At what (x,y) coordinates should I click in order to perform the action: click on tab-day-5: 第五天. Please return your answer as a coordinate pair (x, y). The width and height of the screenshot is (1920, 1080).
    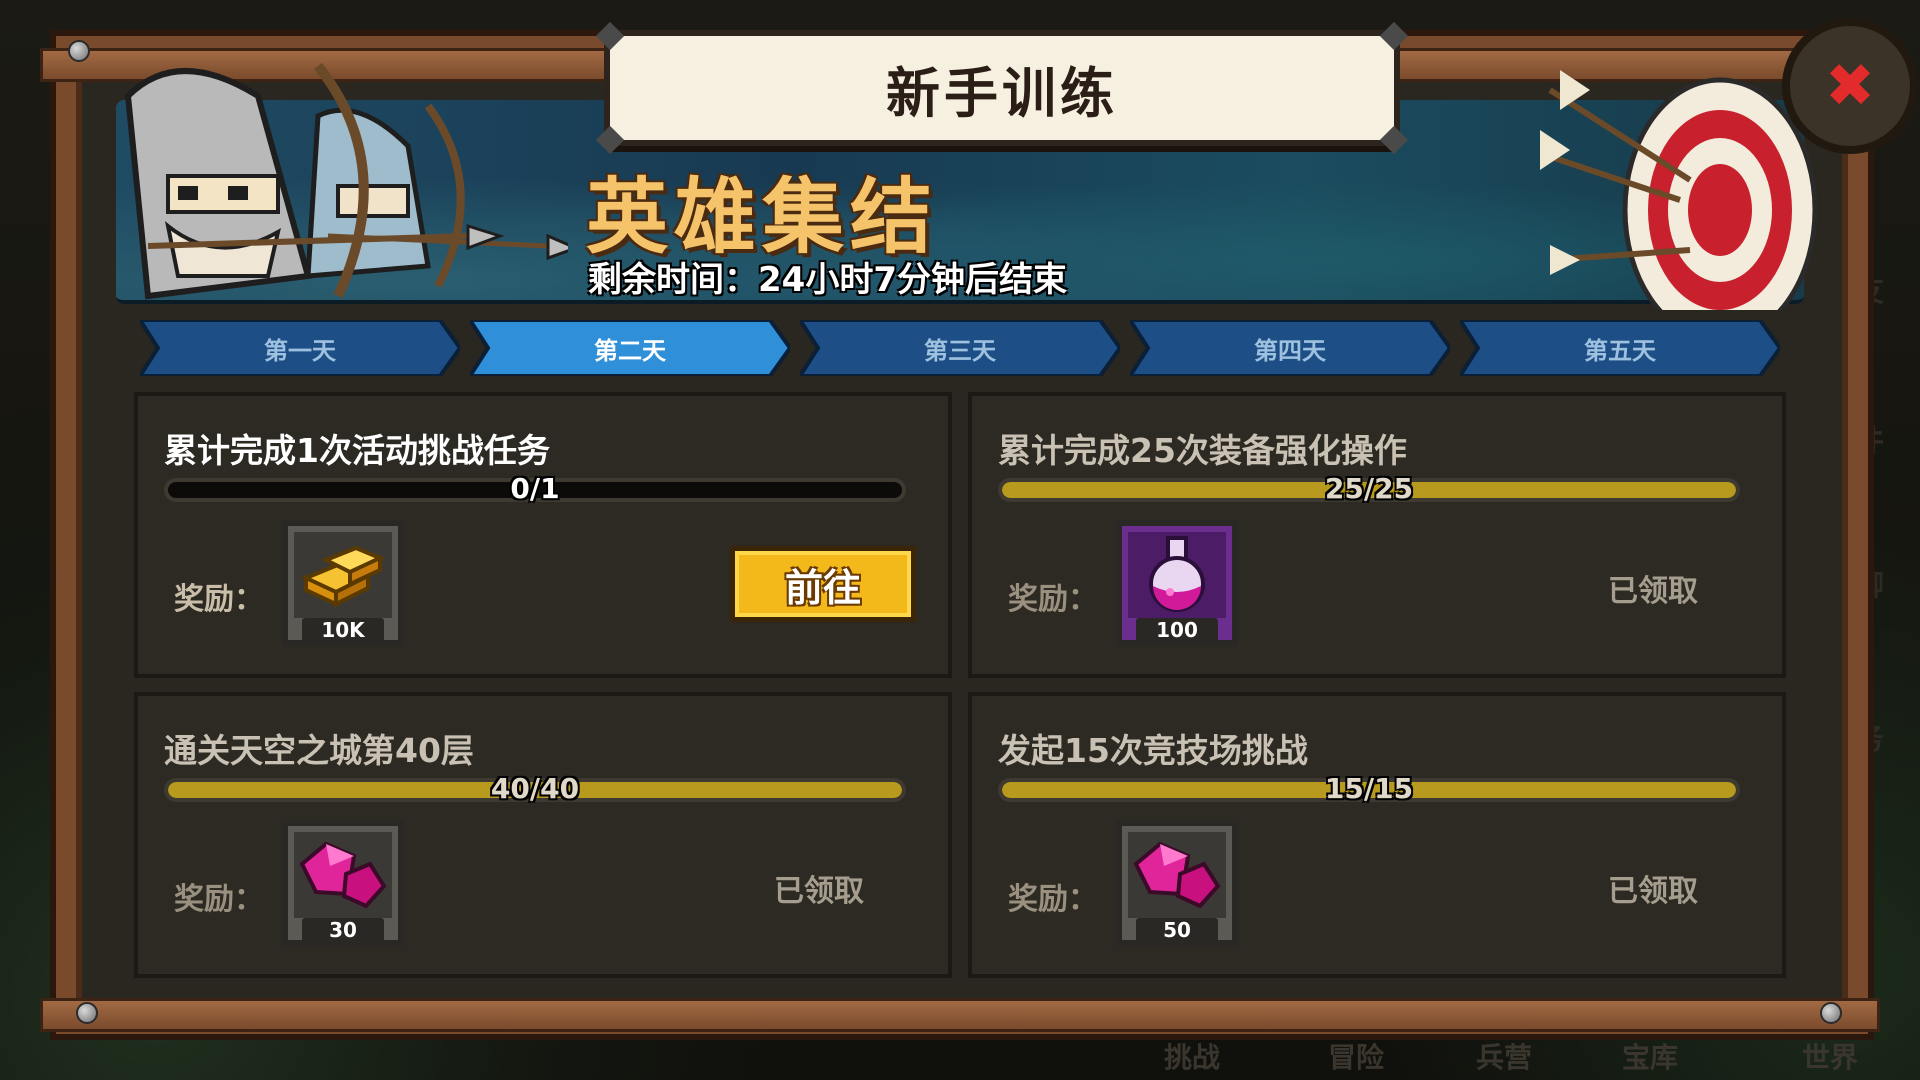
    Looking at the image, I should click on (1620, 348).